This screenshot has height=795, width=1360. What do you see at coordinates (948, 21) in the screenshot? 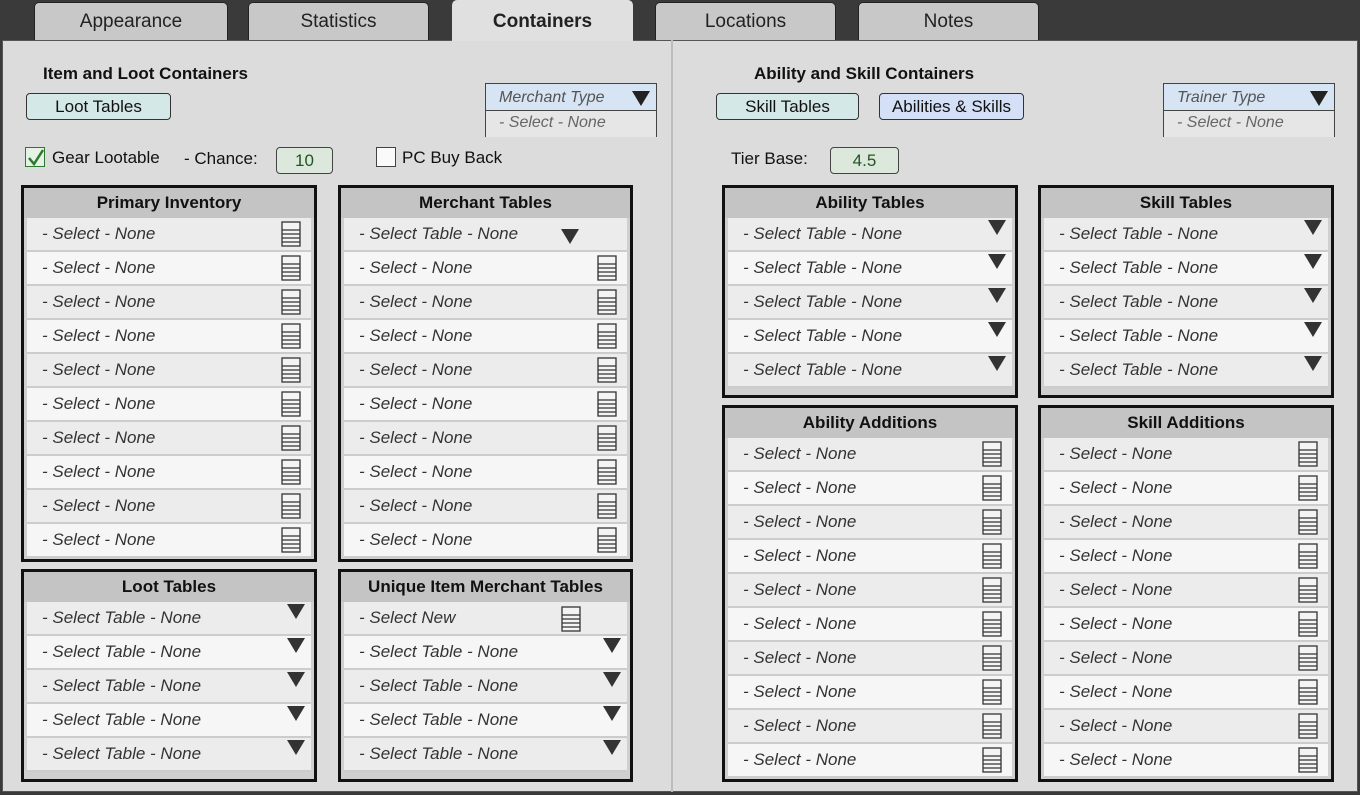
I see `tab-notes: Notes` at bounding box center [948, 21].